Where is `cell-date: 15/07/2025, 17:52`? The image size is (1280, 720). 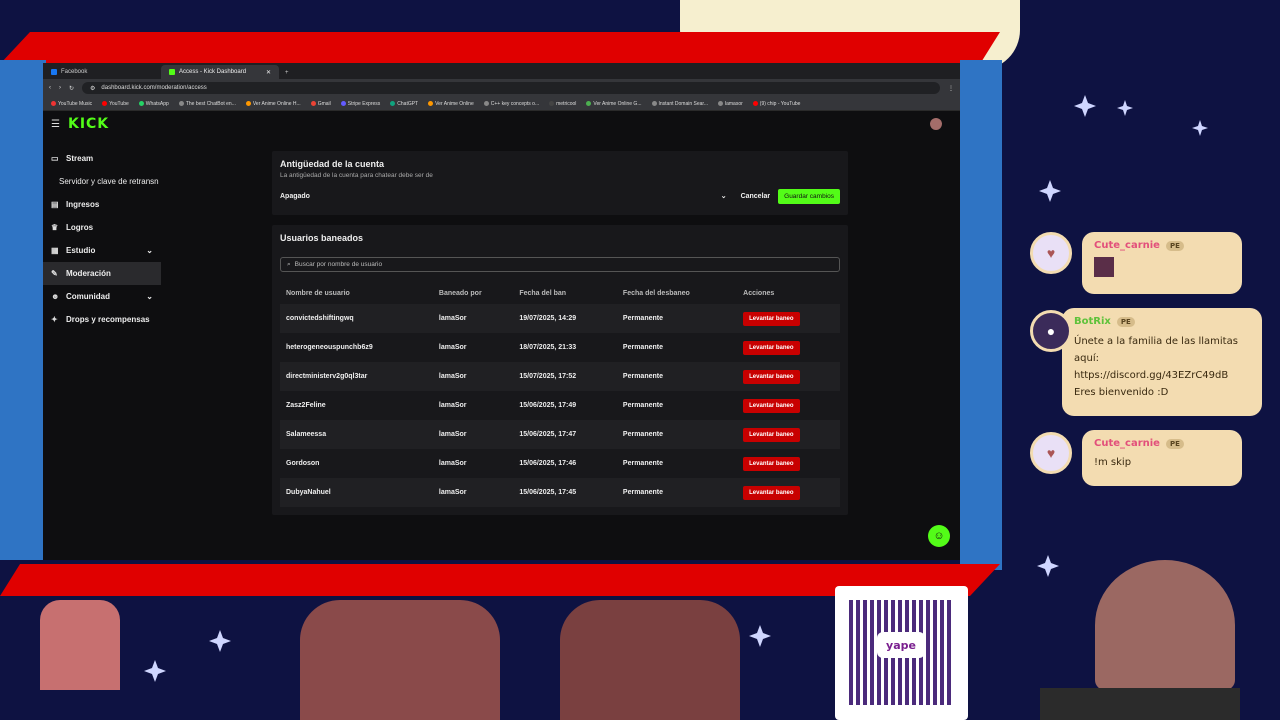 cell-date: 15/07/2025, 17:52 is located at coordinates (565, 376).